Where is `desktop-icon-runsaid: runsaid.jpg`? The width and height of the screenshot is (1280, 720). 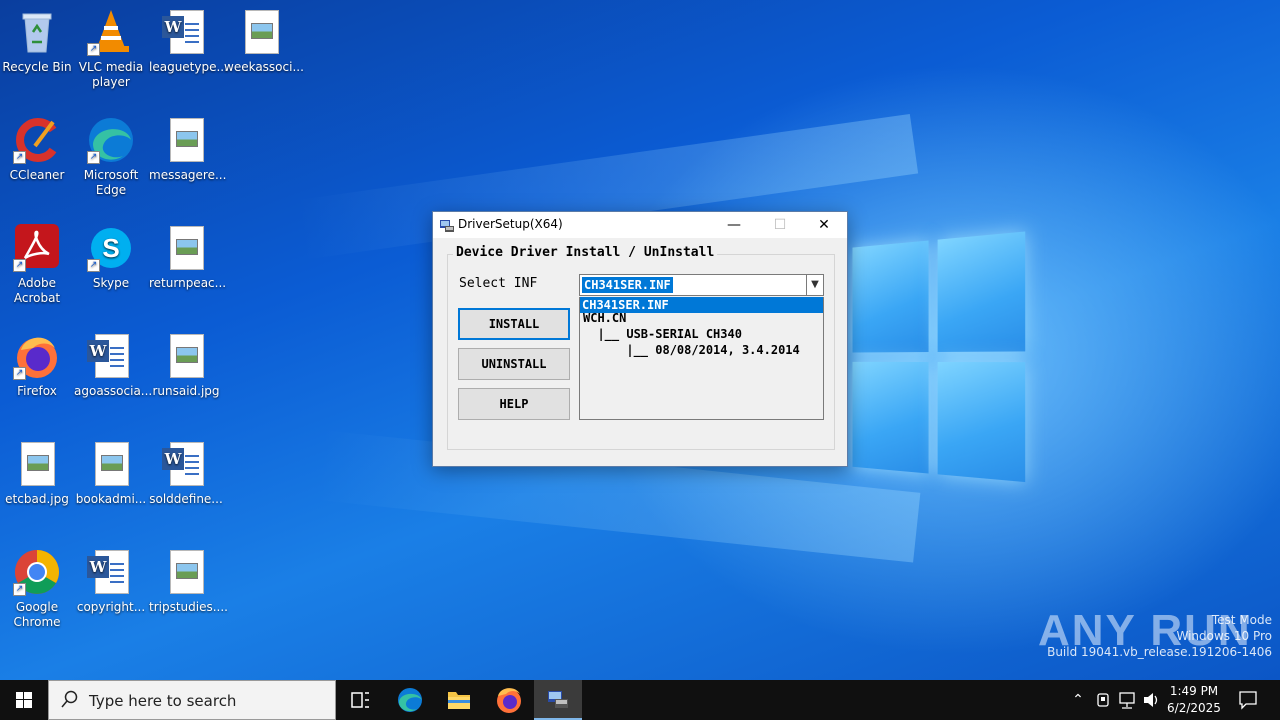 desktop-icon-runsaid: runsaid.jpg is located at coordinates (186, 365).